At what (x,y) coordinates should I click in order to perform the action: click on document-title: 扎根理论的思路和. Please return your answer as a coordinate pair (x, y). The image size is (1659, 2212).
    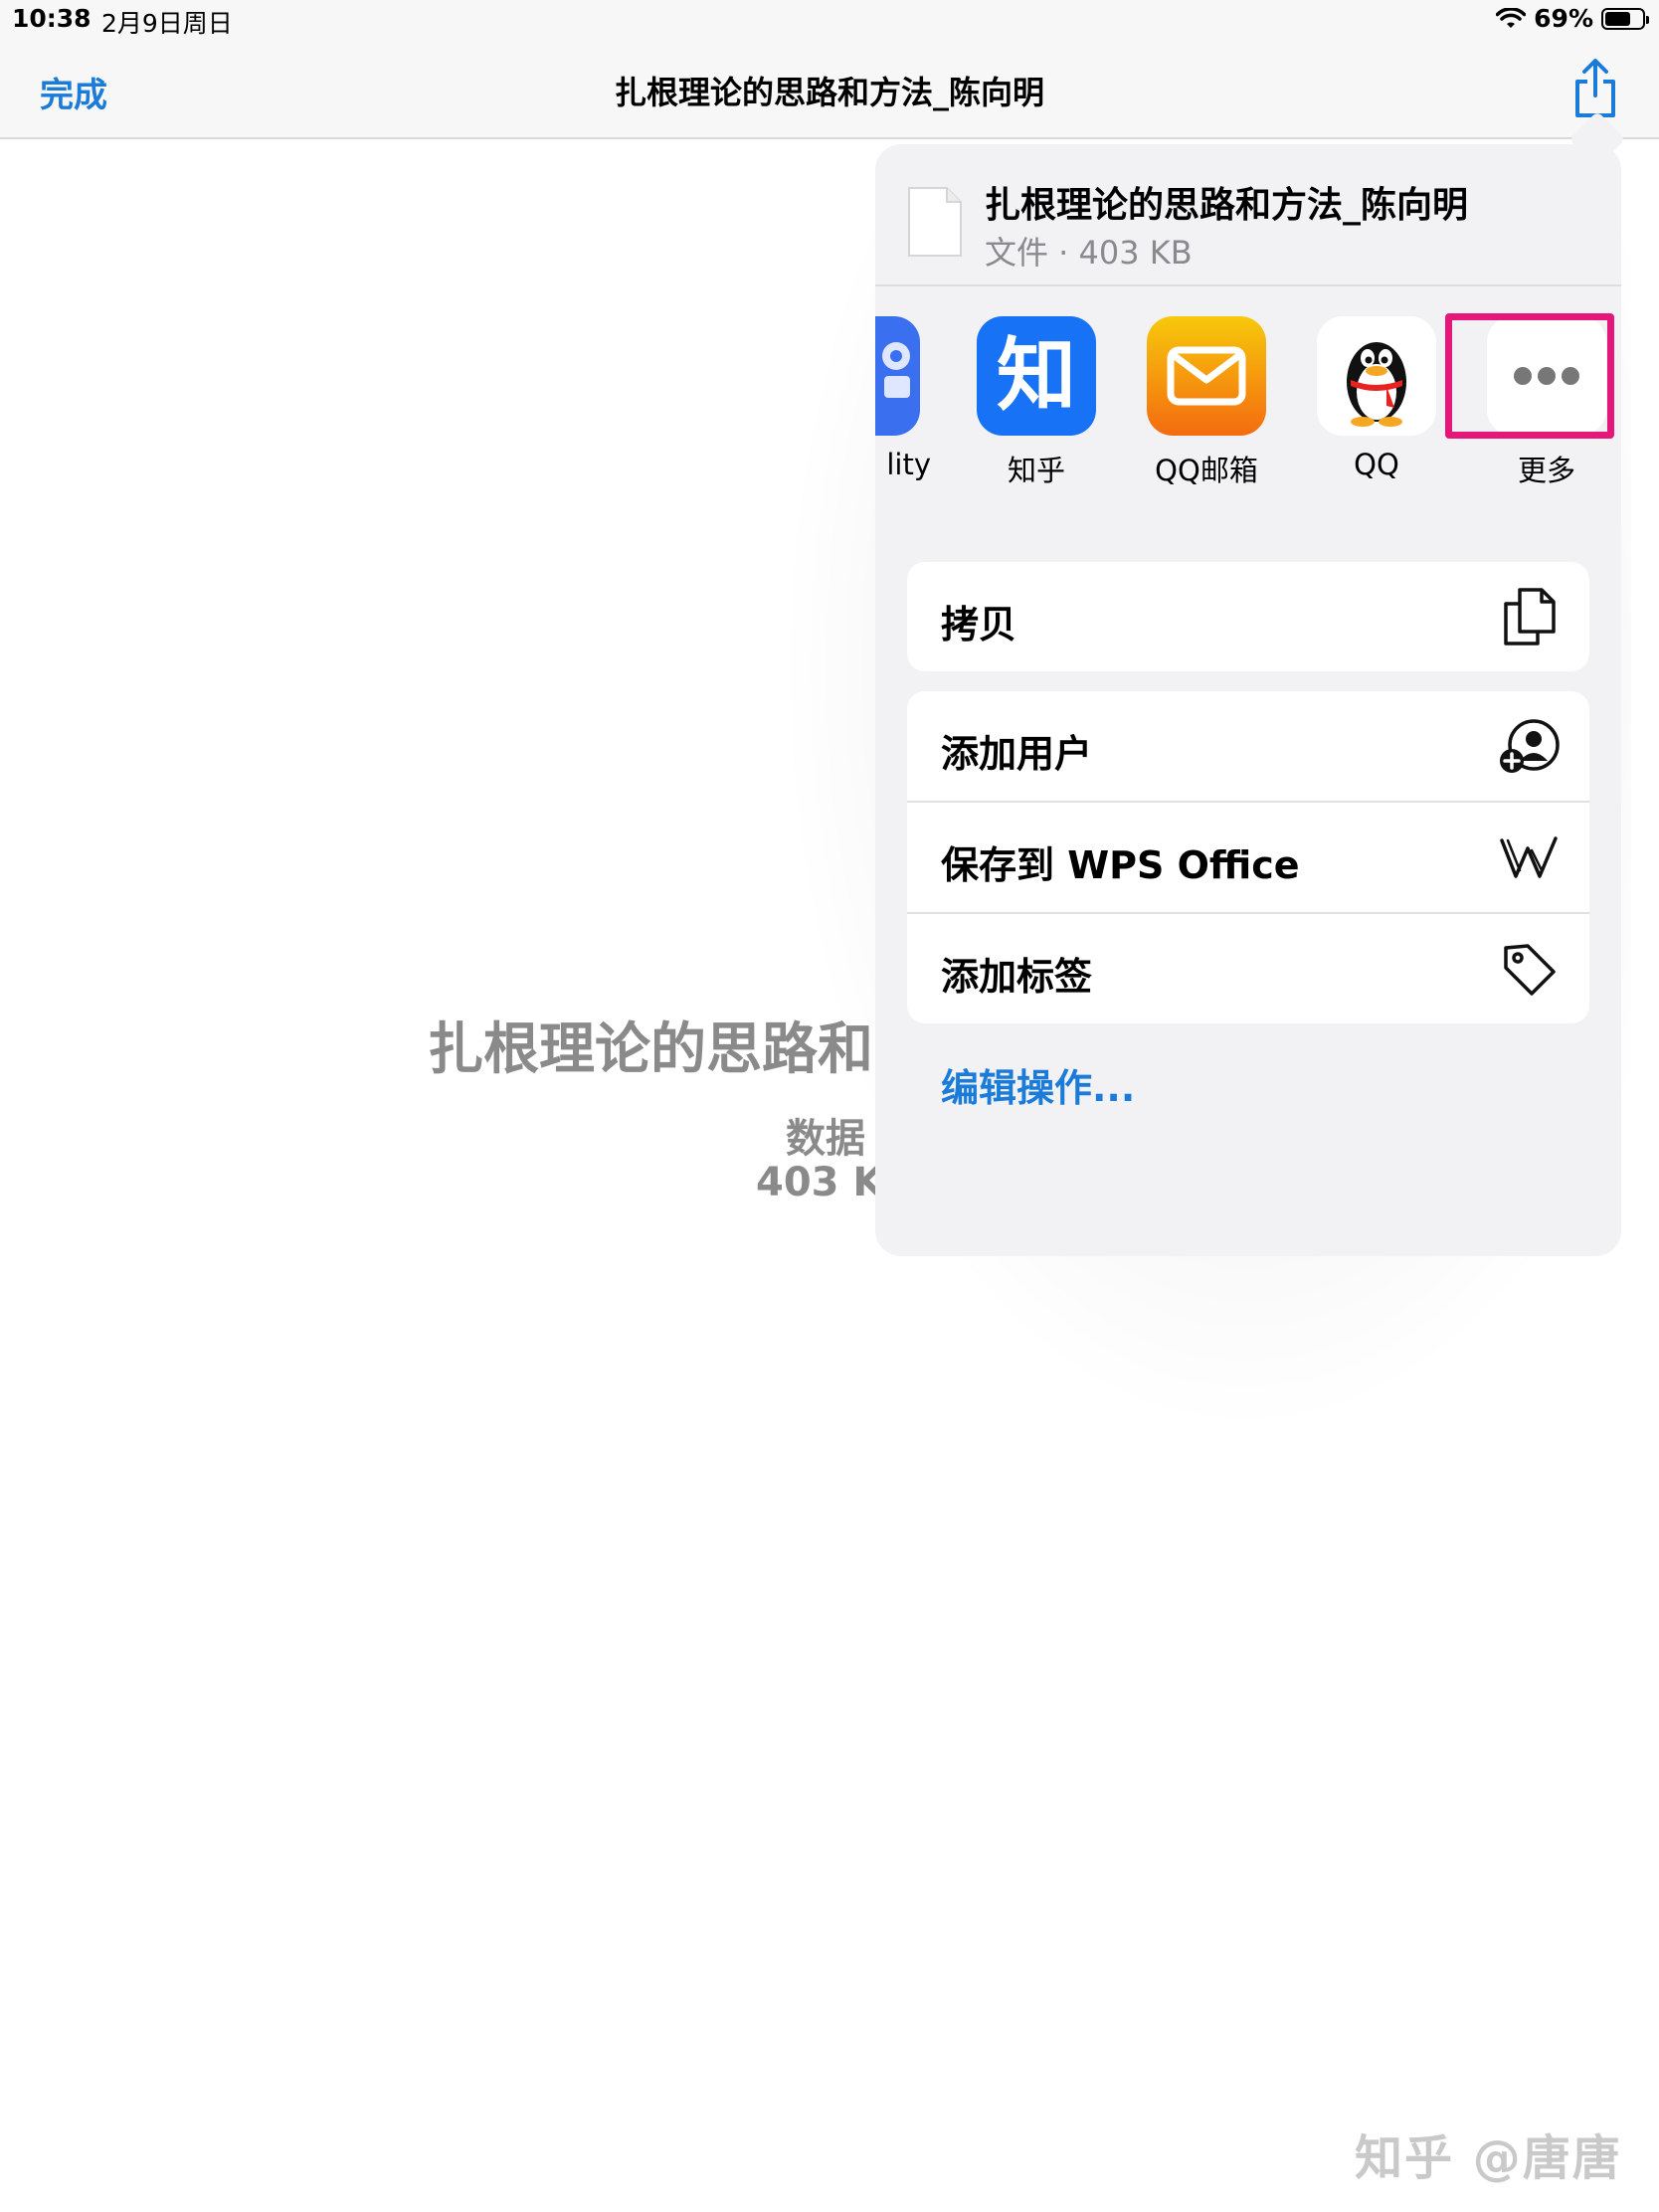
    Looking at the image, I should click on (650, 1049).